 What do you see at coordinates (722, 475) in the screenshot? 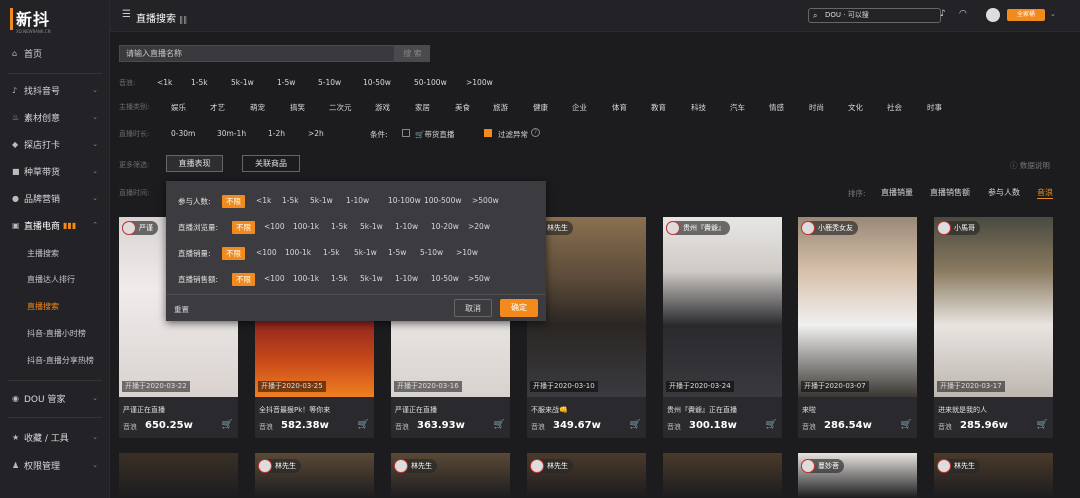
I see `live-card` at bounding box center [722, 475].